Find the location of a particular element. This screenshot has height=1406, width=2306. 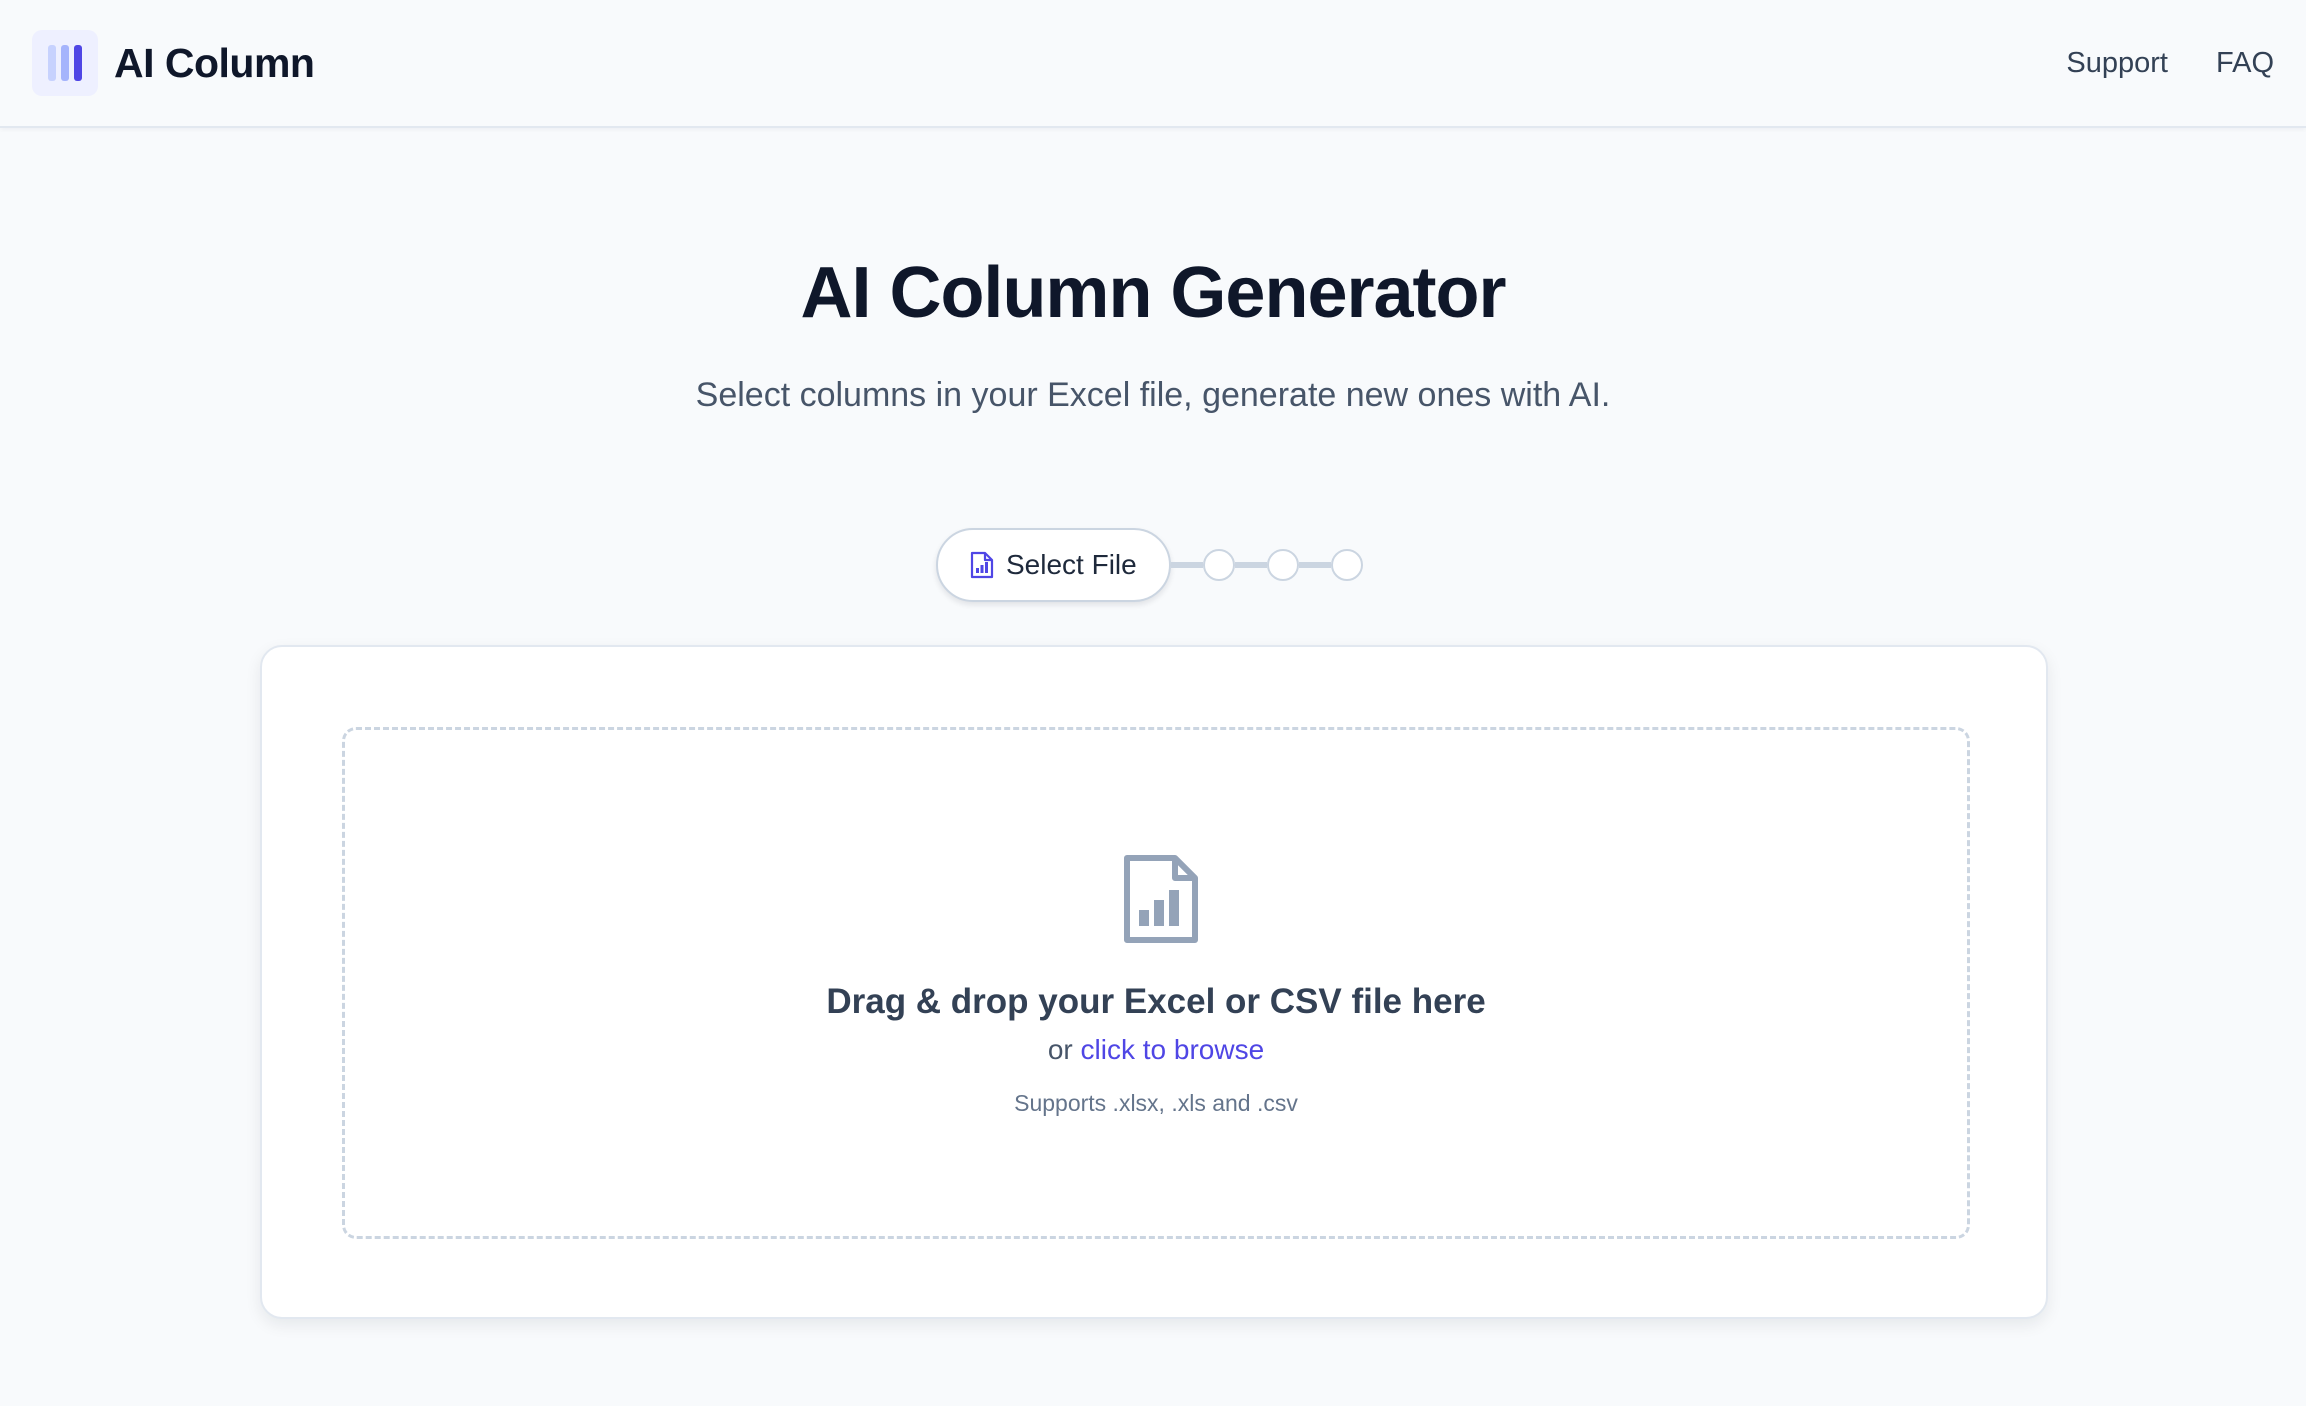

page-title: AI Column Generator is located at coordinates (1153, 293).